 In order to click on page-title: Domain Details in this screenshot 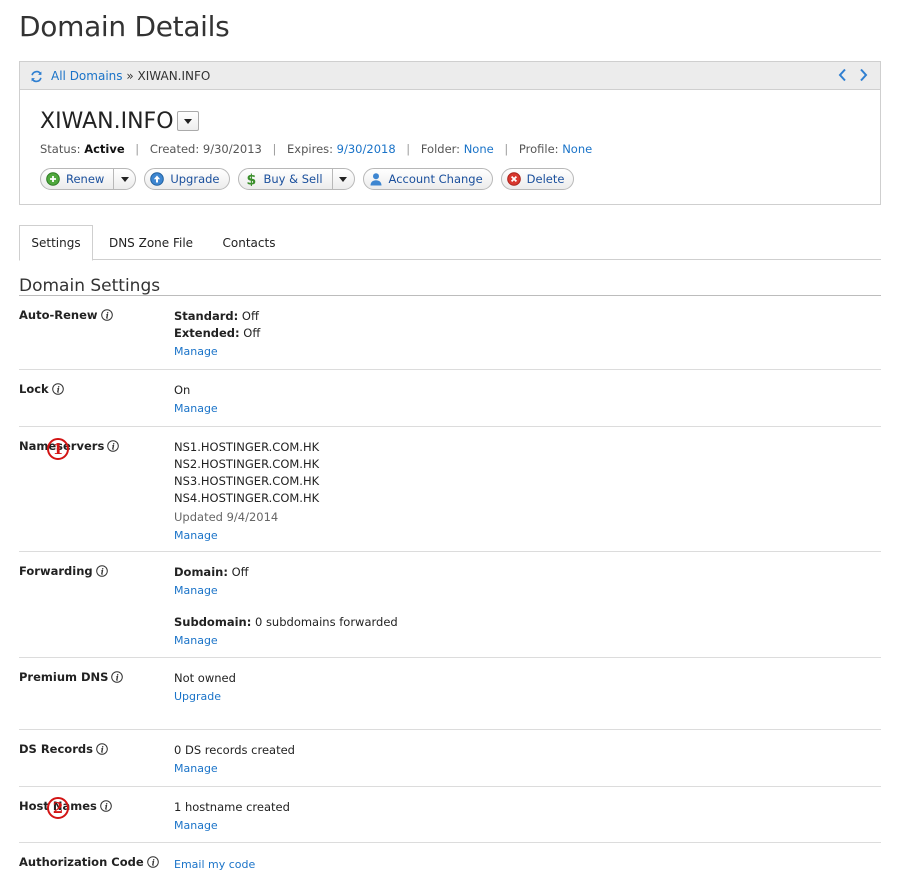, I will do `click(124, 26)`.